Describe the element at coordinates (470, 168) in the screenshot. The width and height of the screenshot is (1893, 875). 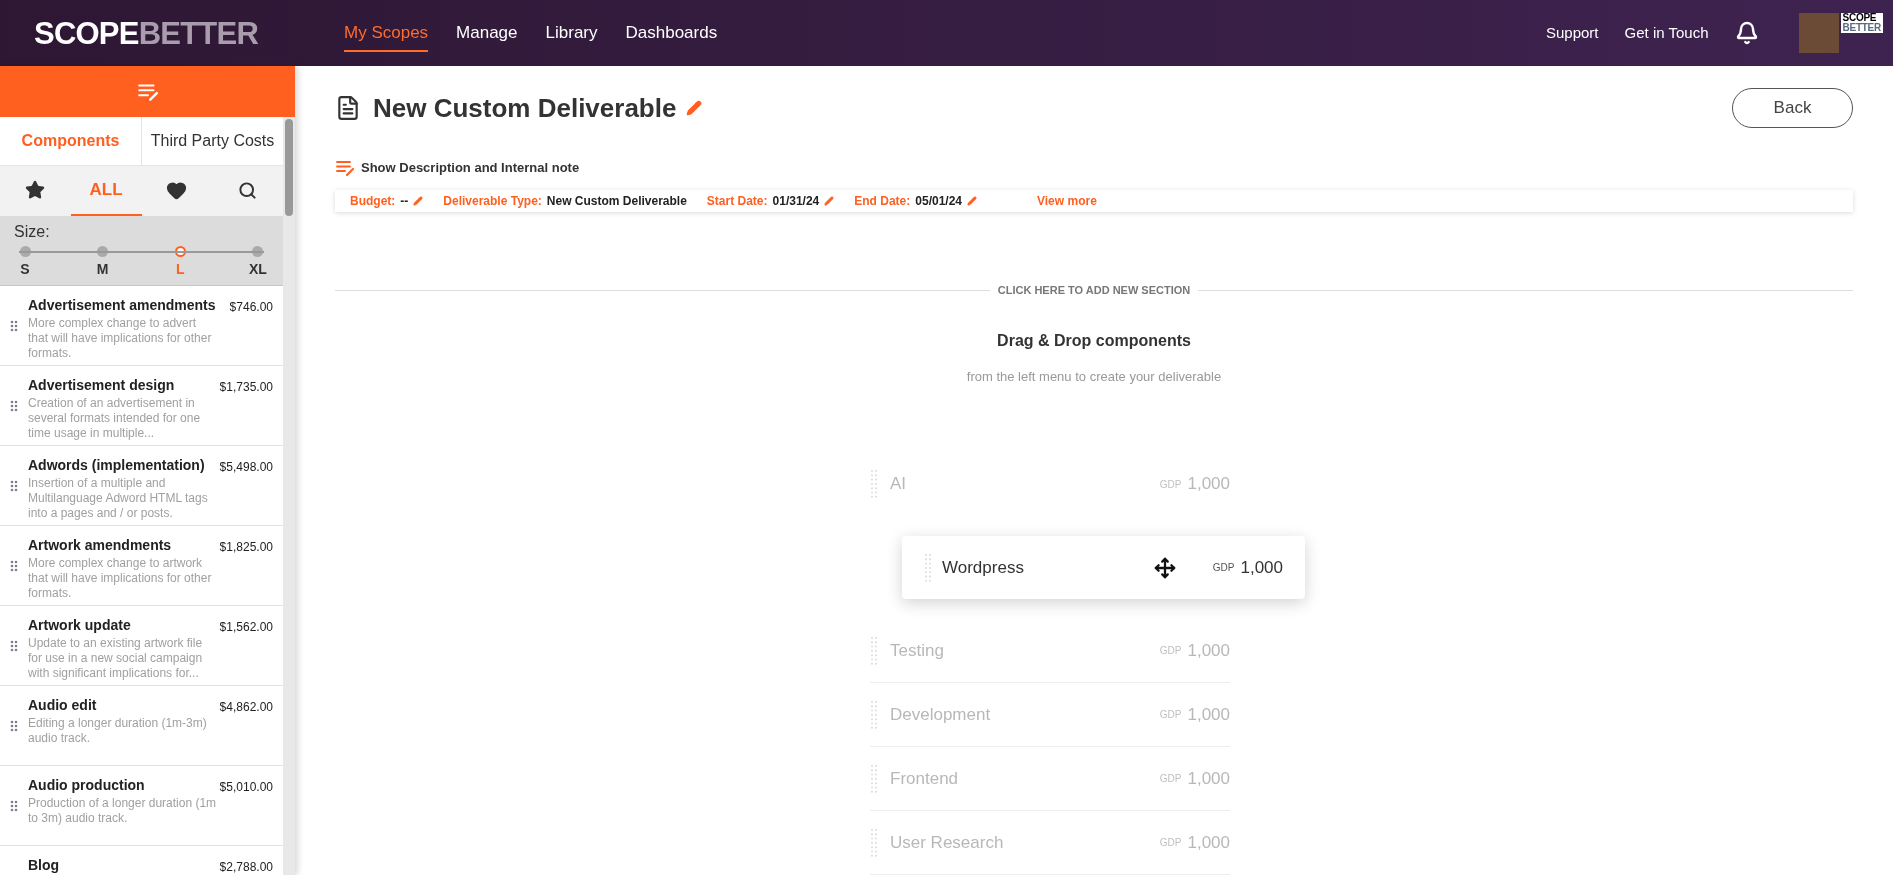
I see `show-description-link: Show Description and Internal note` at that location.